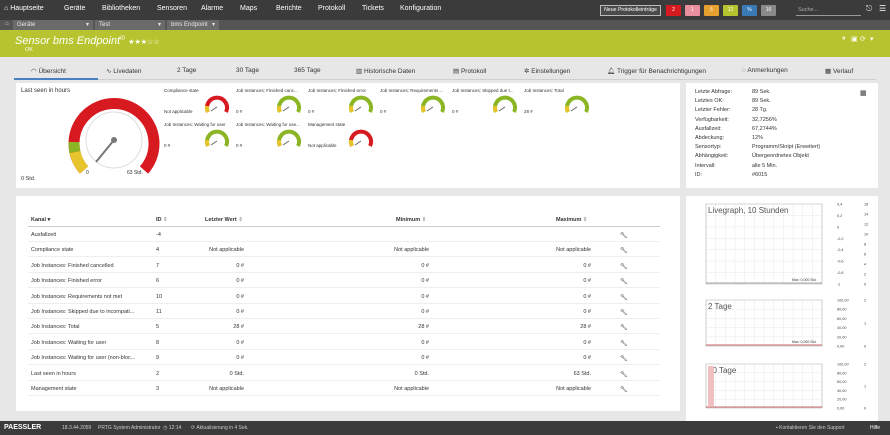 This screenshot has height=435, width=890. I want to click on nav-log: Protokoll, so click(331, 8).